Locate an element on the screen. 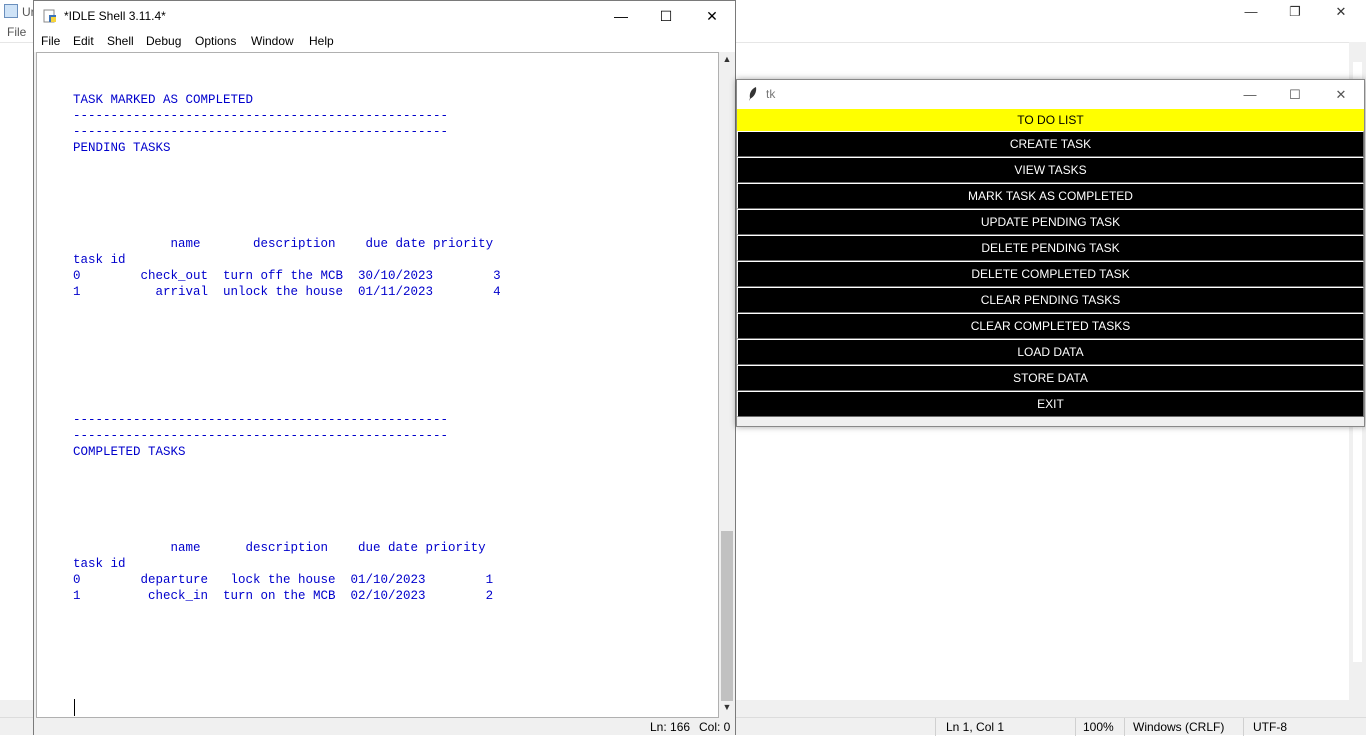  tk-window-title: tk is located at coordinates (771, 94).